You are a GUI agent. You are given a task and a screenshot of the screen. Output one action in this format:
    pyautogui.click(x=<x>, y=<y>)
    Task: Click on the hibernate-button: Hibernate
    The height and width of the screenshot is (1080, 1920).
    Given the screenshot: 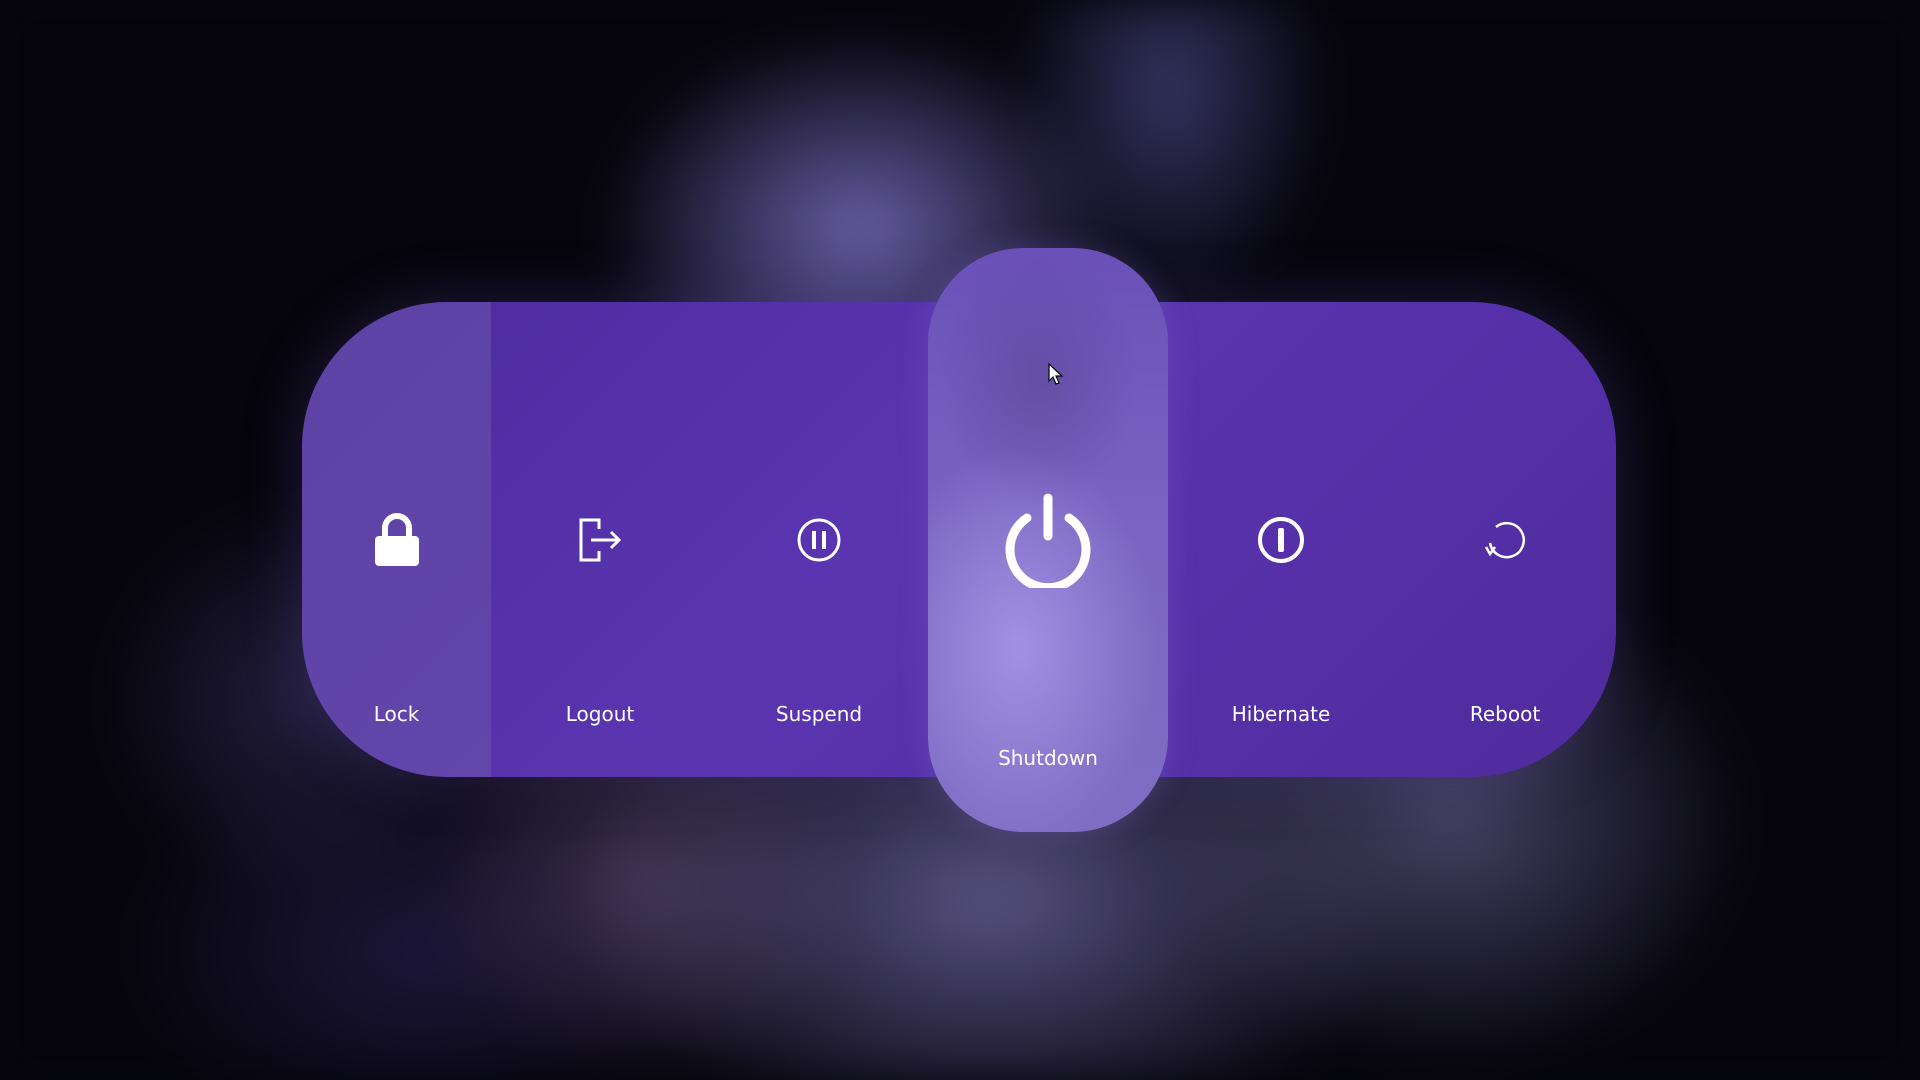 What is the action you would take?
    pyautogui.click(x=1281, y=539)
    